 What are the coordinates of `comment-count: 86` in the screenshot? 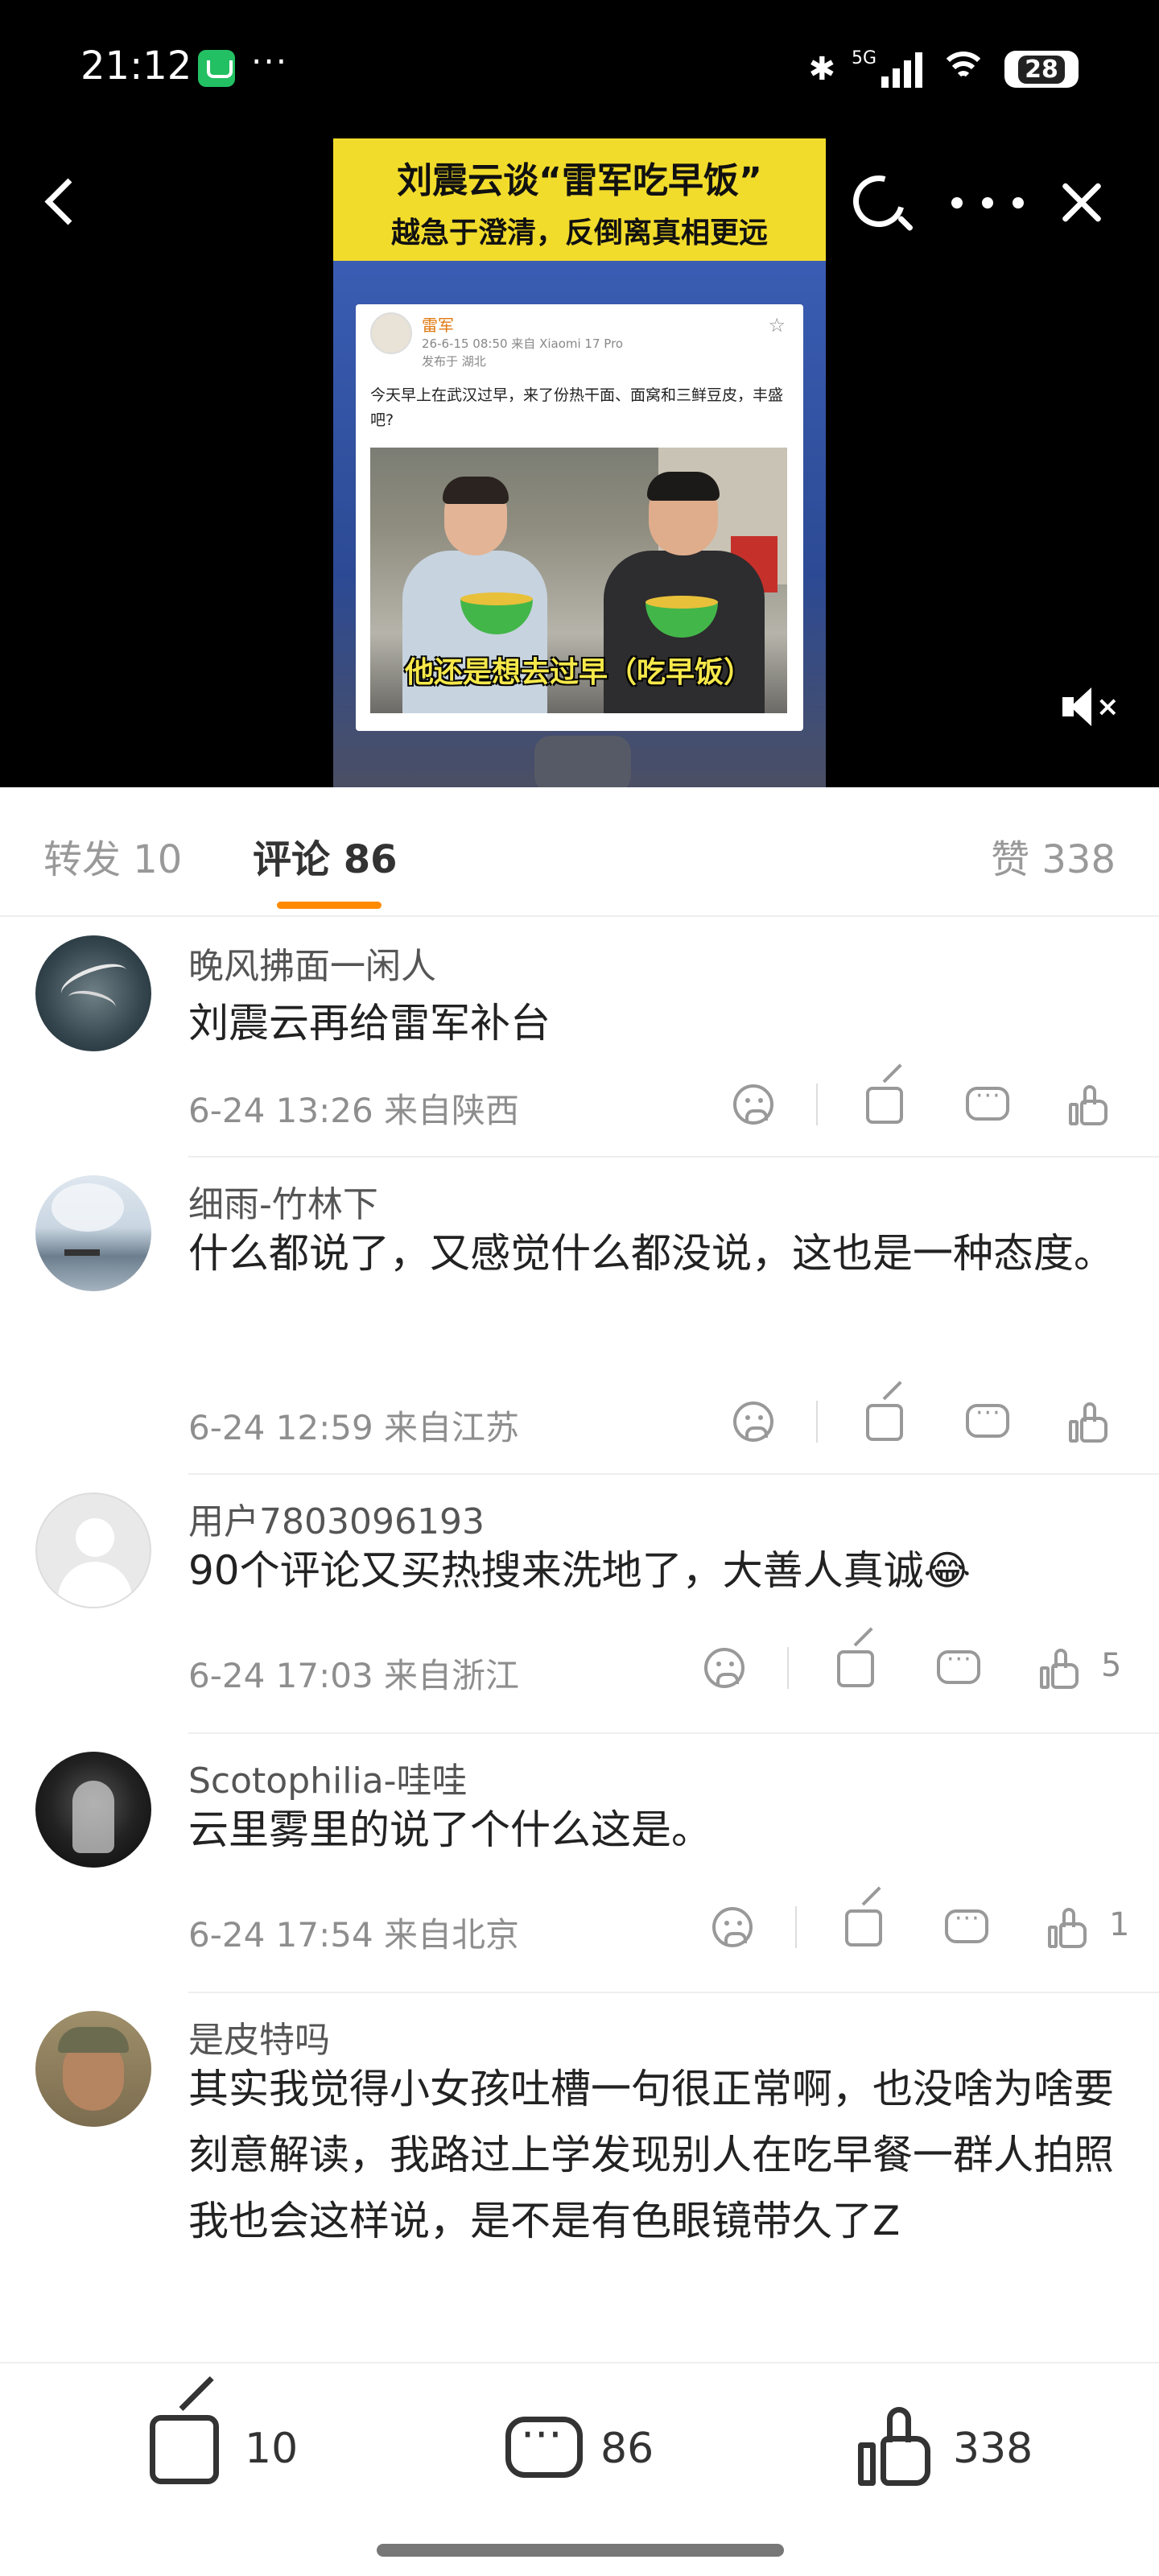 It's located at (627, 2449).